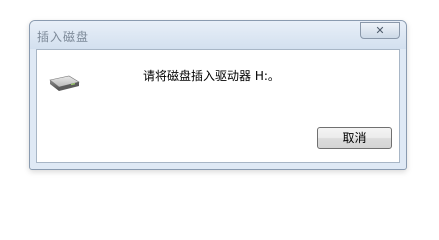 Image resolution: width=439 pixels, height=240 pixels. I want to click on cancel-button: 取消, so click(354, 138).